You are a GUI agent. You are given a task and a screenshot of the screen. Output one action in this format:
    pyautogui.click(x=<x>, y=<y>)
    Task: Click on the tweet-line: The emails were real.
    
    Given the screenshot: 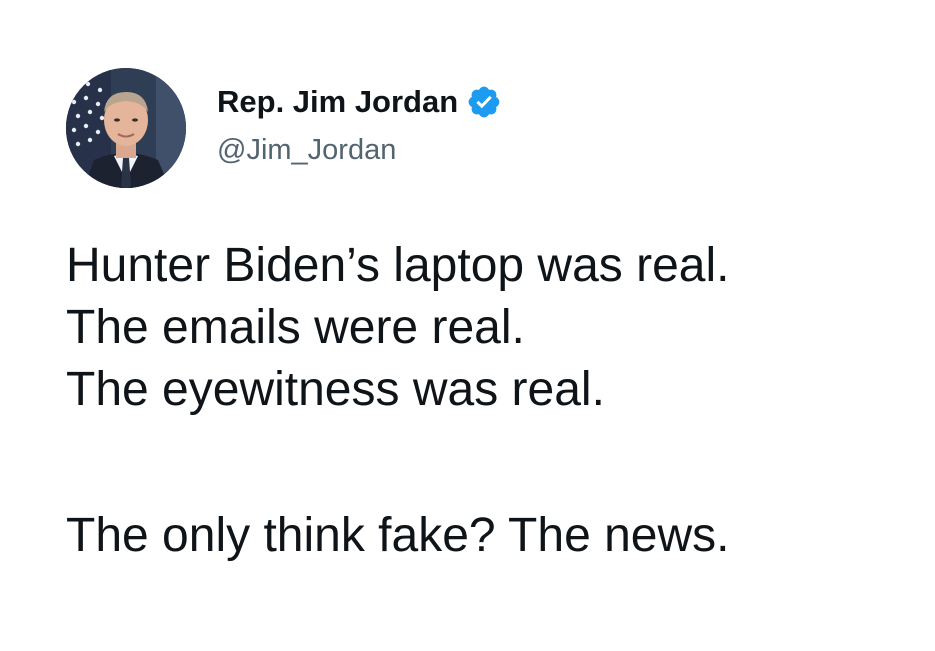 What is the action you would take?
    pyautogui.click(x=295, y=327)
    